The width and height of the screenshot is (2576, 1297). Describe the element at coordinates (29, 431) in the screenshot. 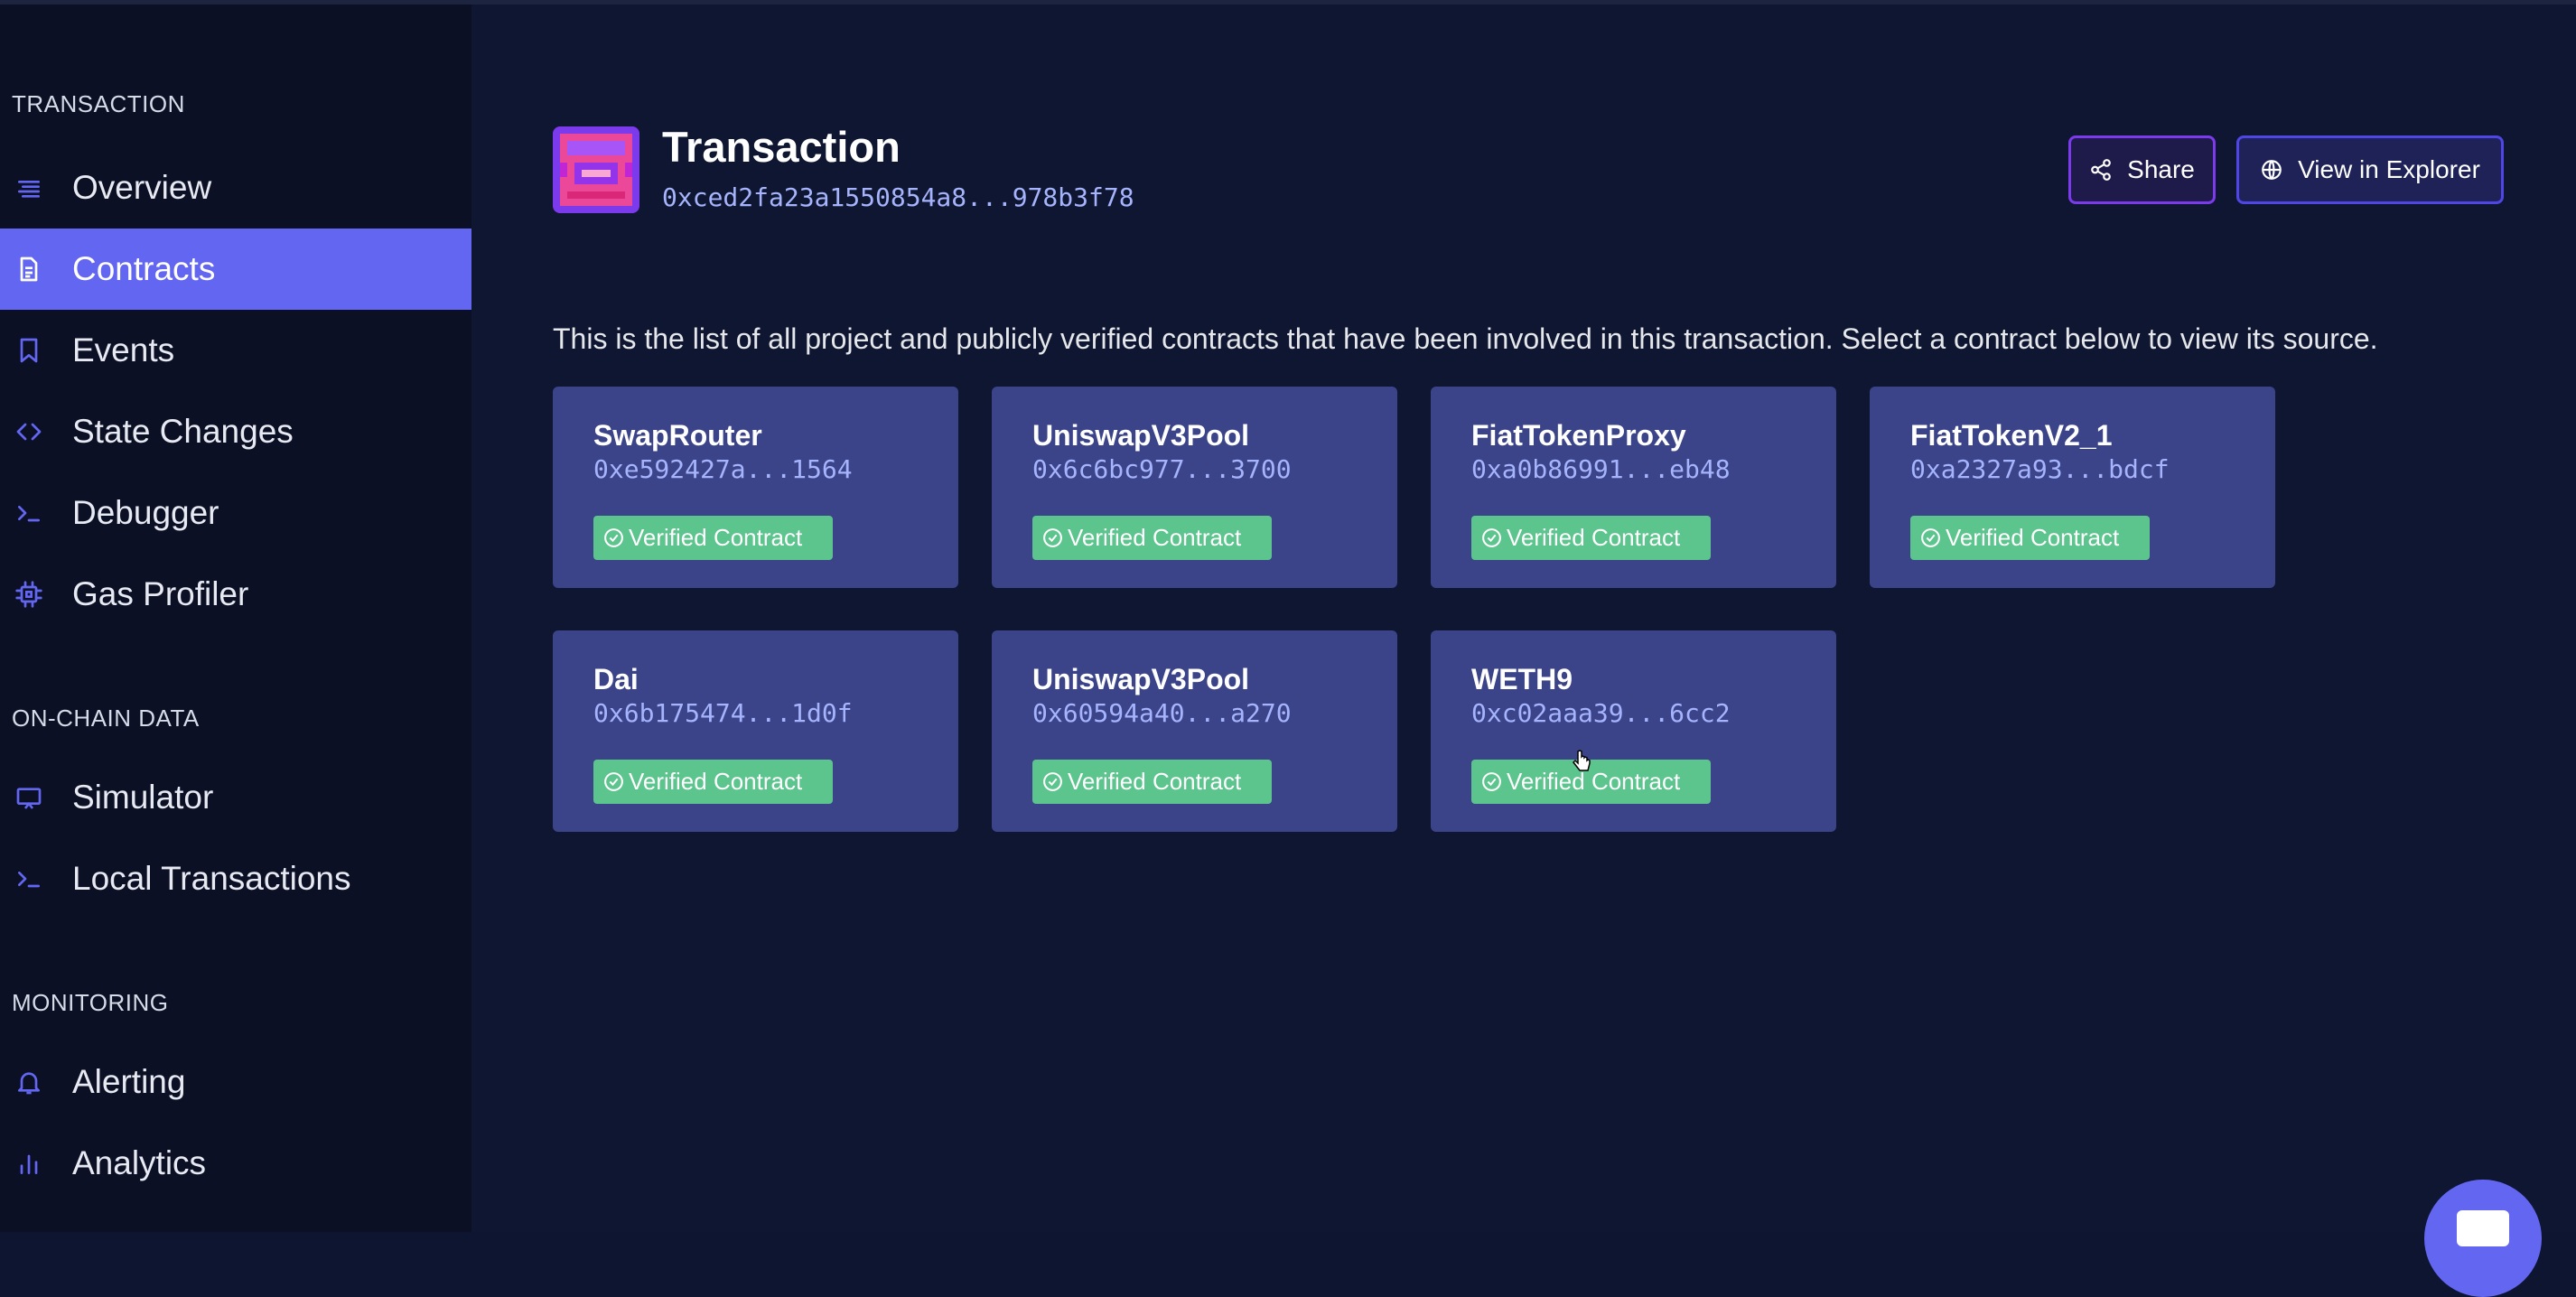

I see `code-icon` at that location.